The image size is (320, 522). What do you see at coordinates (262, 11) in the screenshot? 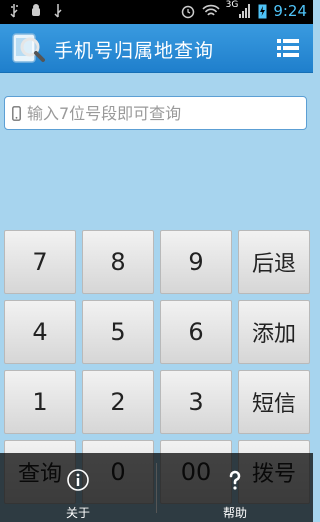
I see `battery-charging-icon` at bounding box center [262, 11].